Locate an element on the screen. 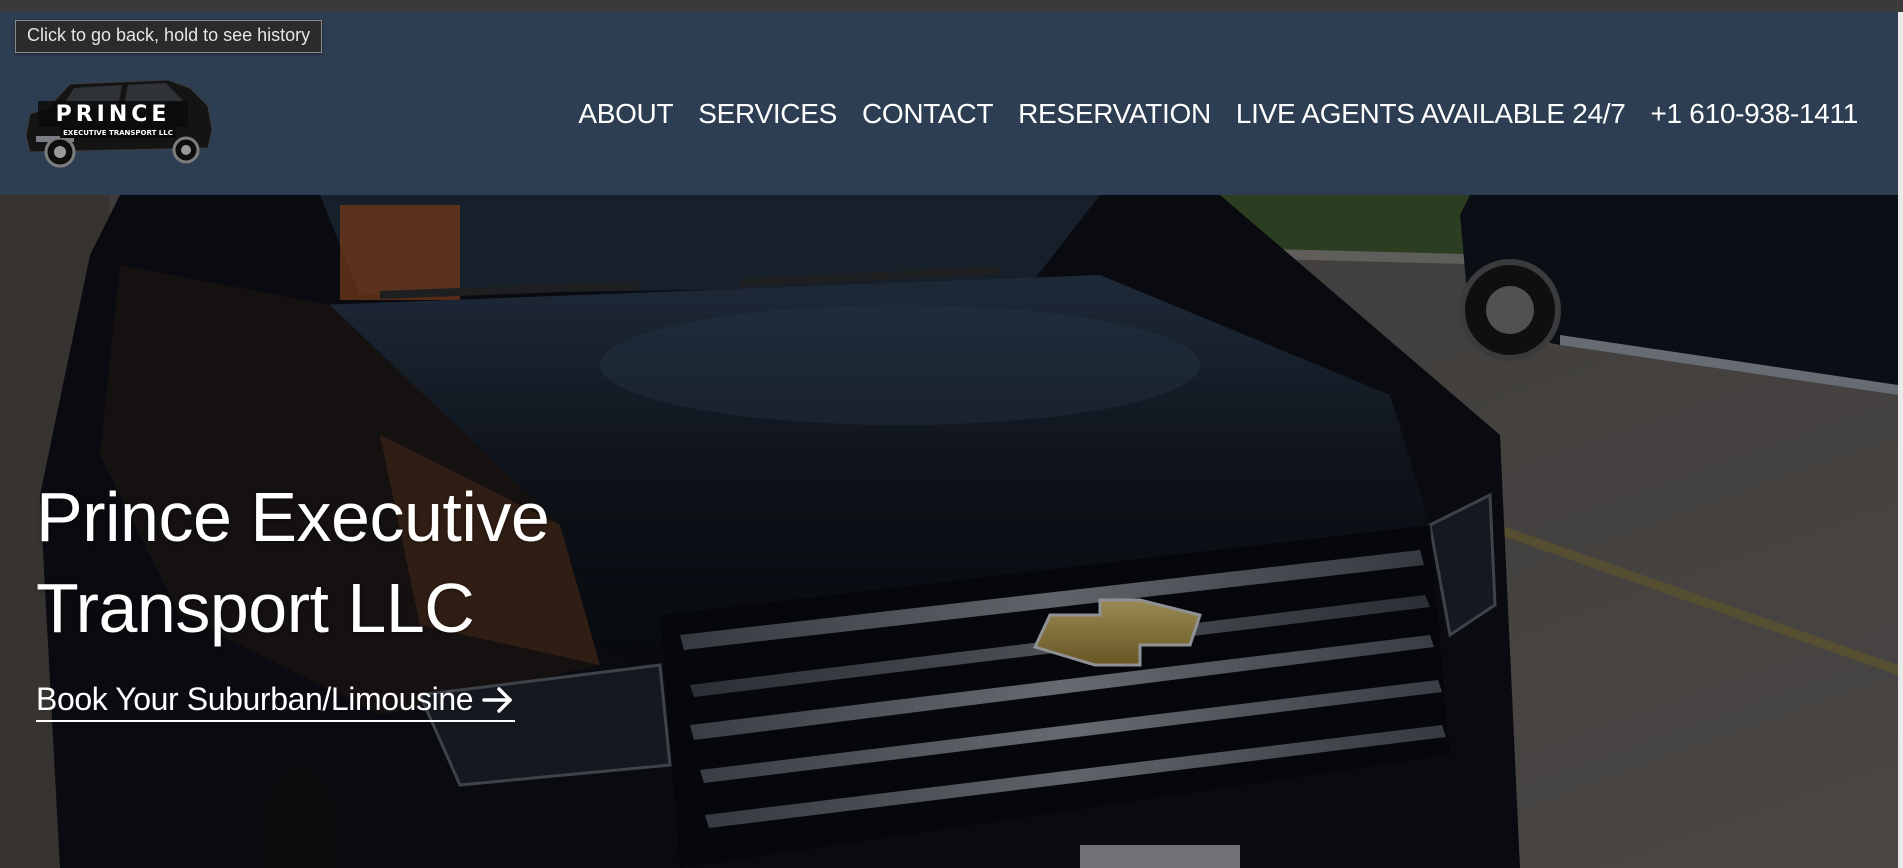  hero-title: Prince Executive Transport LLC is located at coordinates (293, 563).